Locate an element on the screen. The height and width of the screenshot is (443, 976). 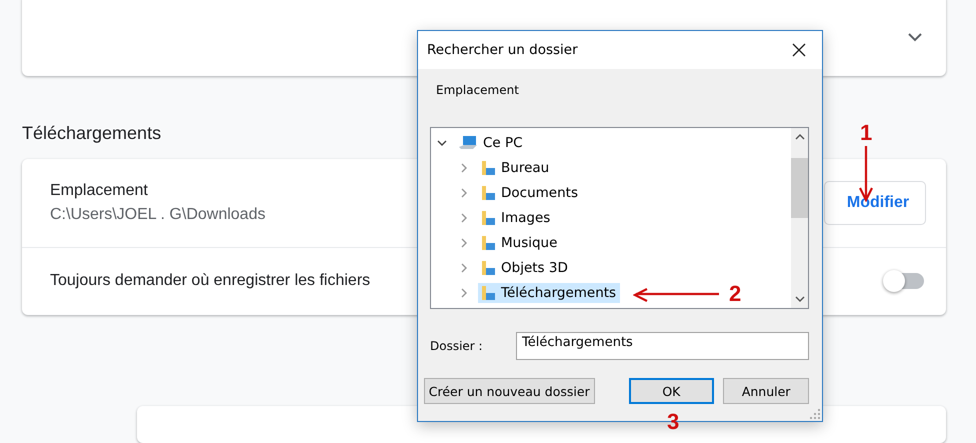
toggle-switch is located at coordinates (905, 281).